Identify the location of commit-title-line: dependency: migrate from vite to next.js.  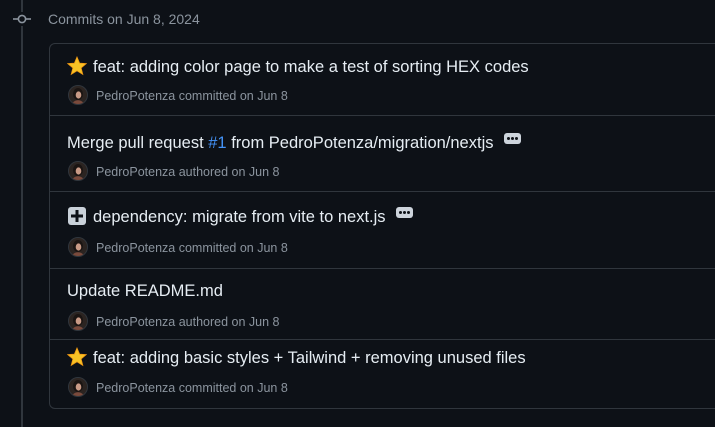
(240, 217).